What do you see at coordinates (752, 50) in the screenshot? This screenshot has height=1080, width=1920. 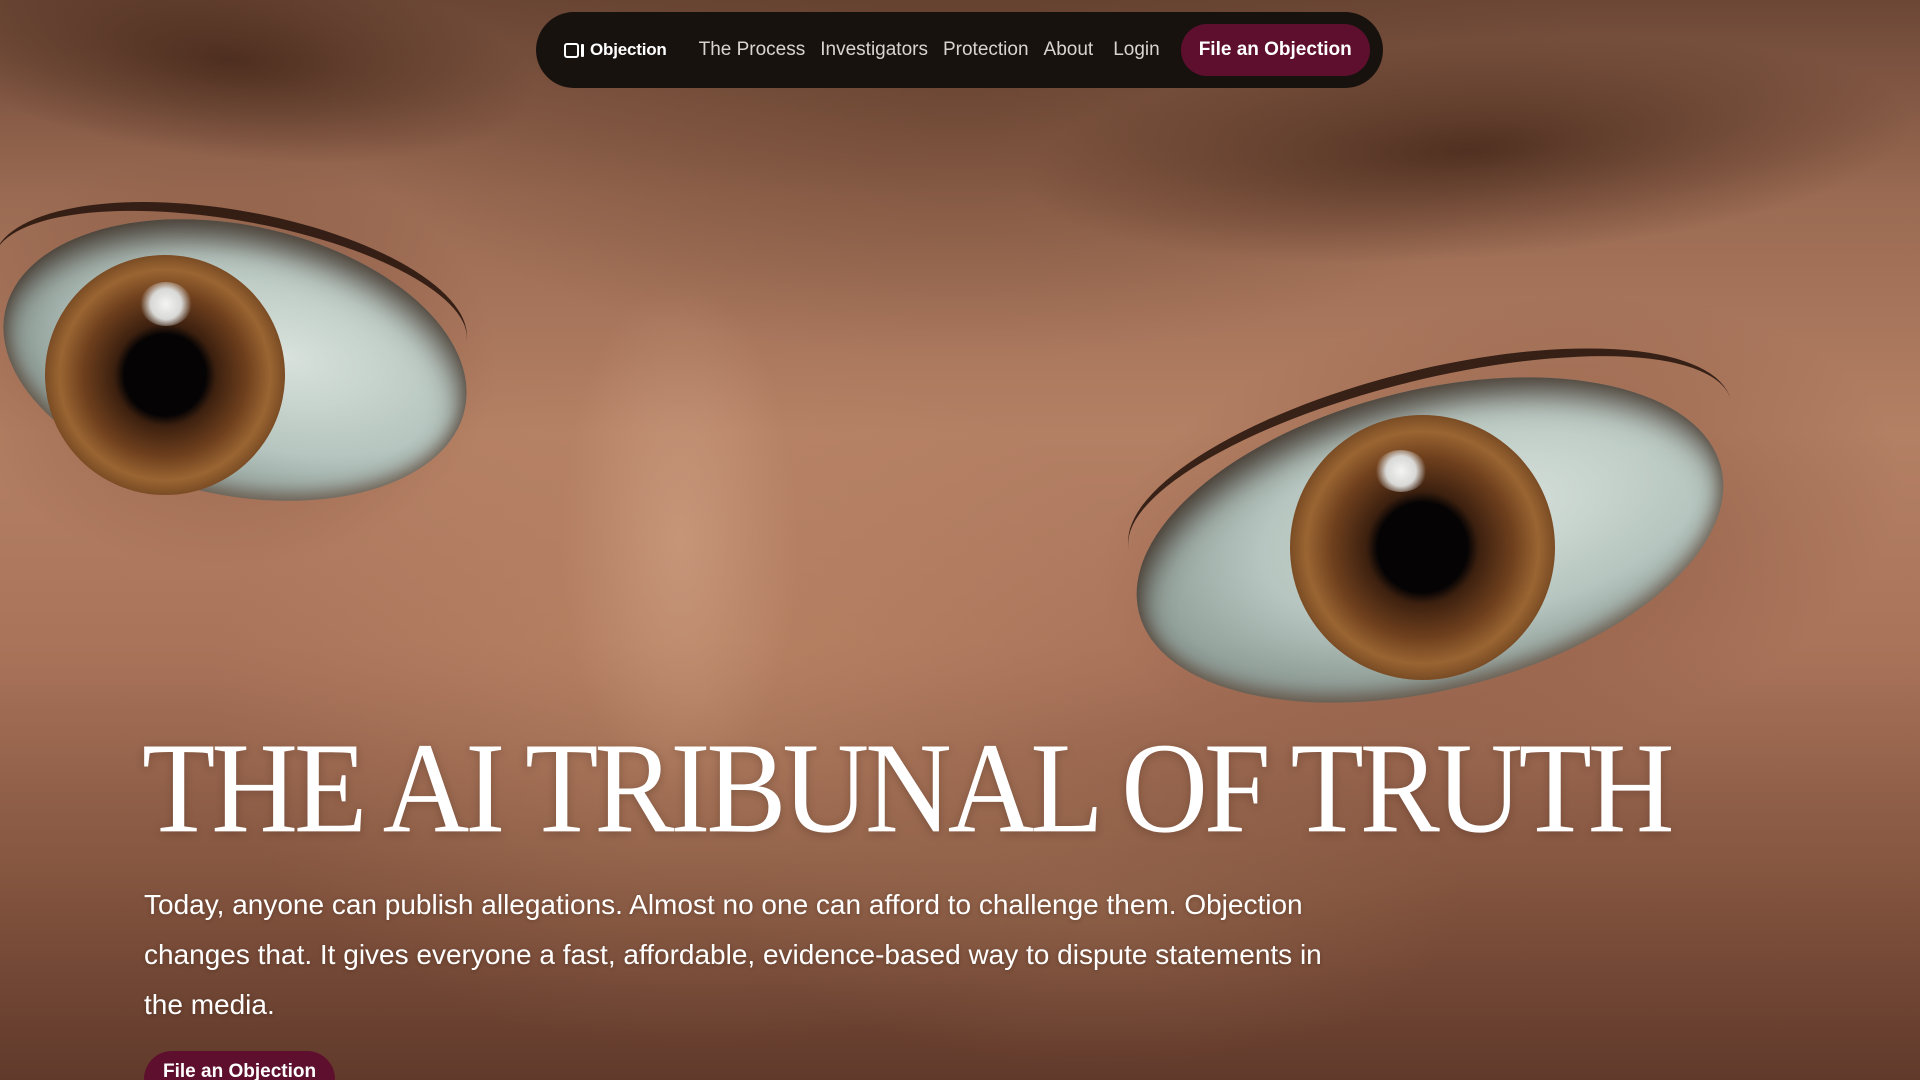 I see `nav-link-the-process: The Process` at bounding box center [752, 50].